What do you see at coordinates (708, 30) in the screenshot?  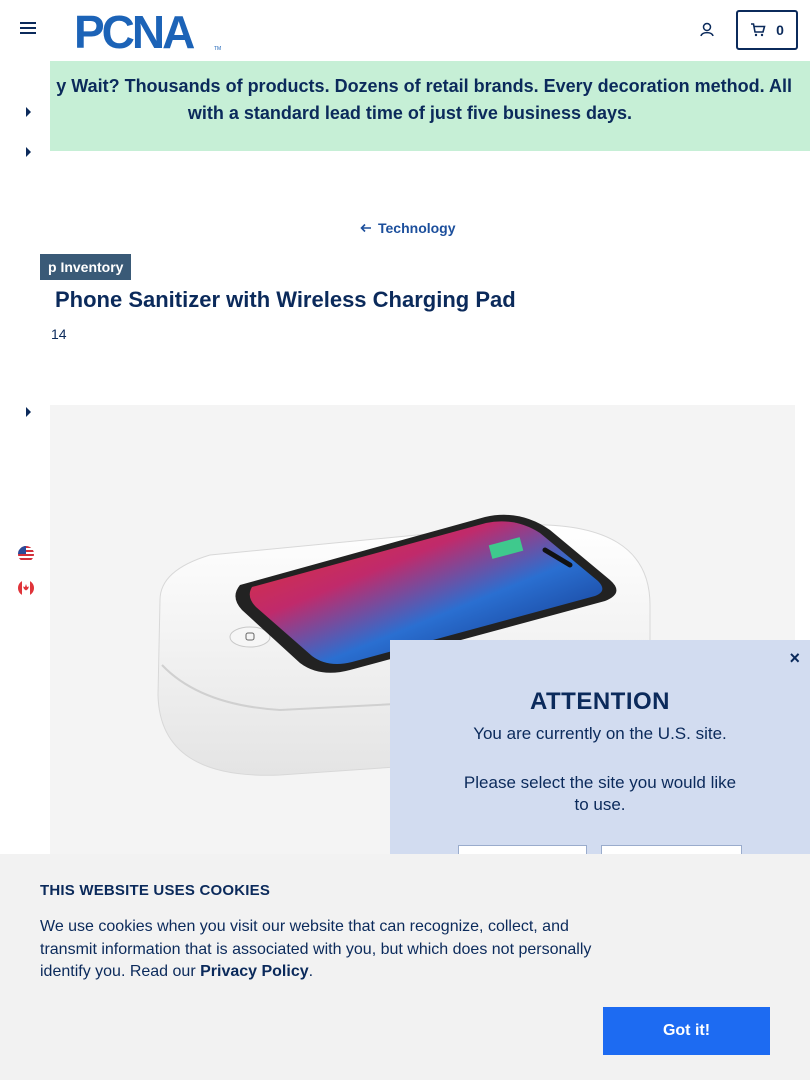 I see `account-icon` at bounding box center [708, 30].